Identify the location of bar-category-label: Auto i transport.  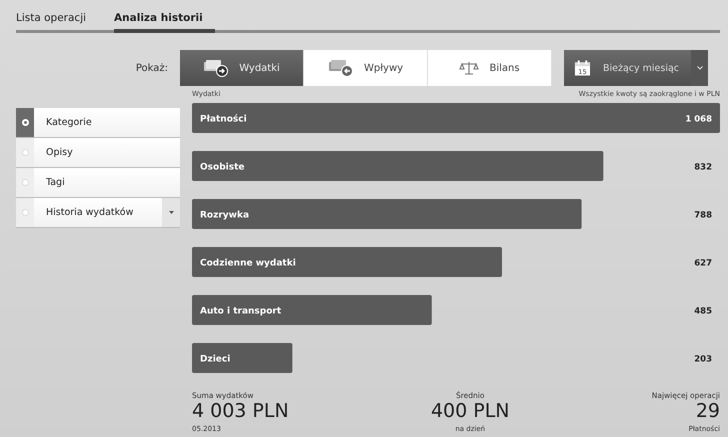
(241, 311).